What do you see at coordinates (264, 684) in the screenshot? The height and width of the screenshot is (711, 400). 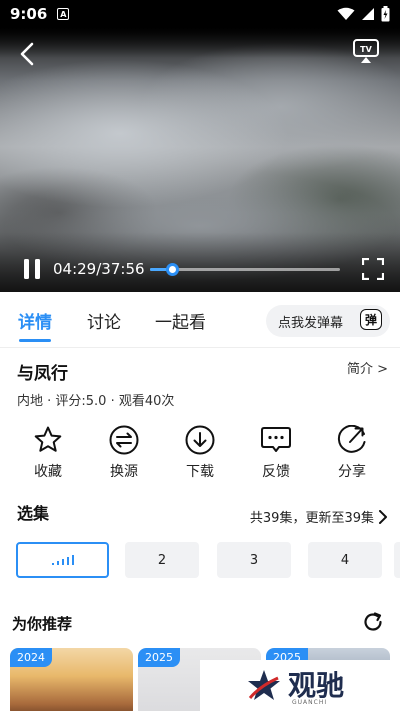 I see `star-logo-icon` at bounding box center [264, 684].